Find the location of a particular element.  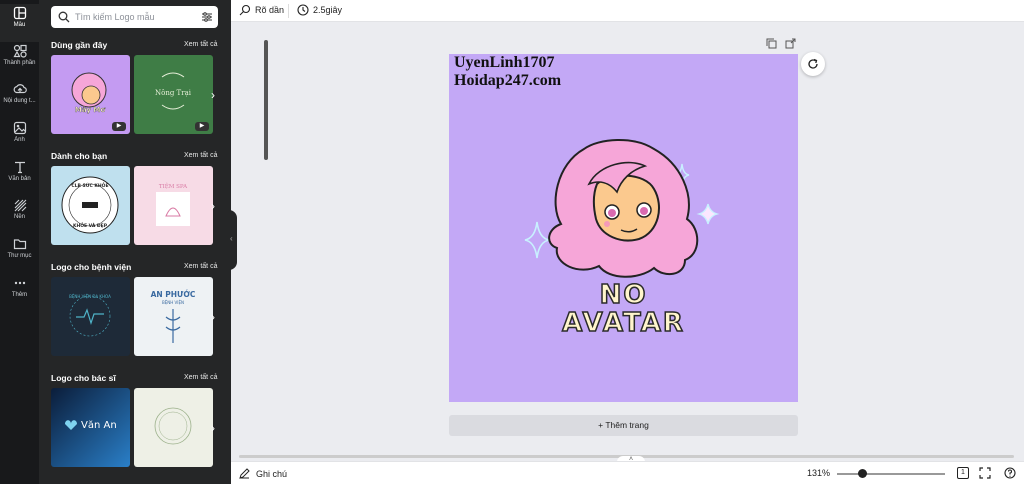

rail-elements: Thành phần is located at coordinates (19, 61).